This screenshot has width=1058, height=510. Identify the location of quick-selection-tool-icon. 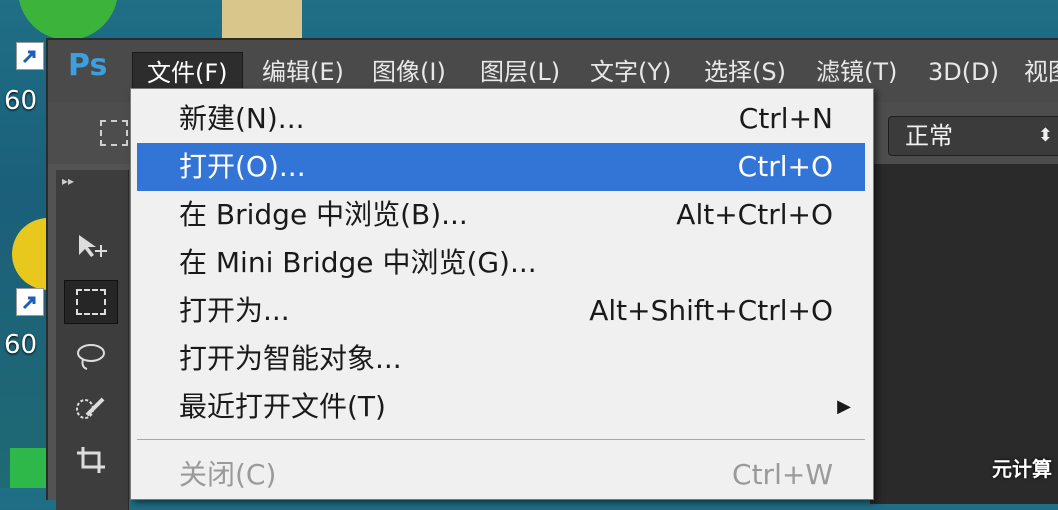
(91, 408).